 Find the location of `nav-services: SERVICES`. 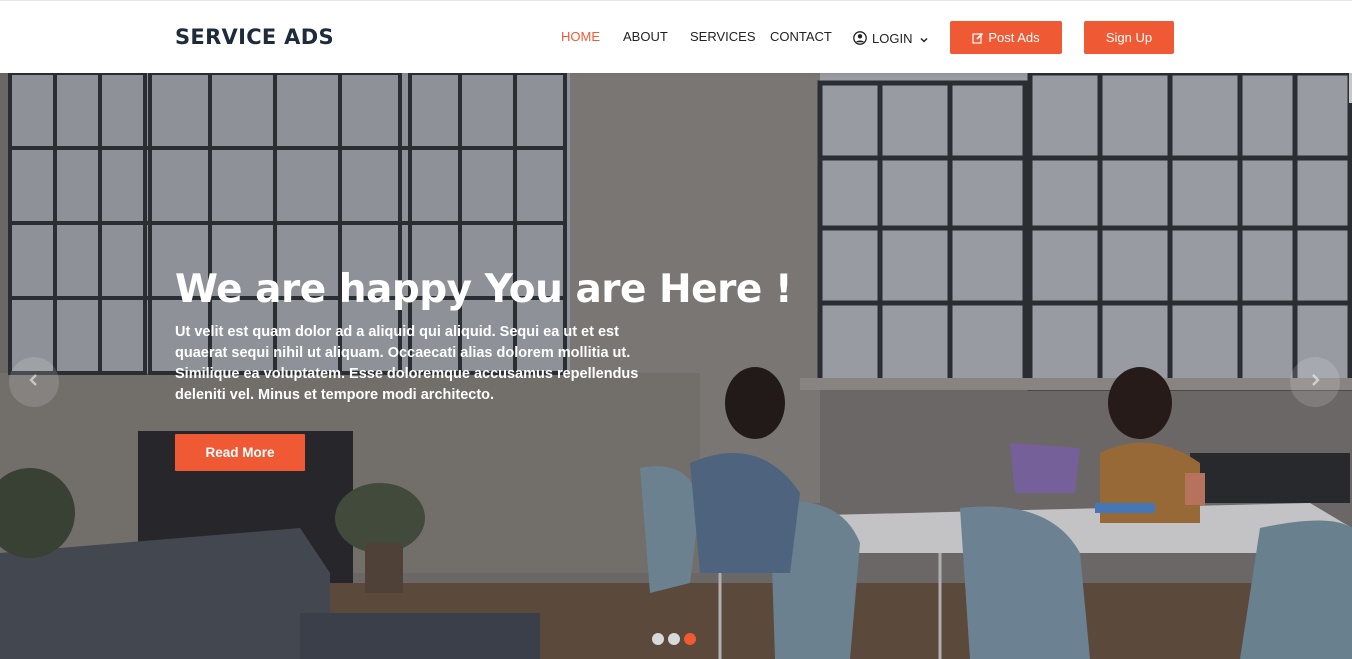

nav-services: SERVICES is located at coordinates (723, 37).